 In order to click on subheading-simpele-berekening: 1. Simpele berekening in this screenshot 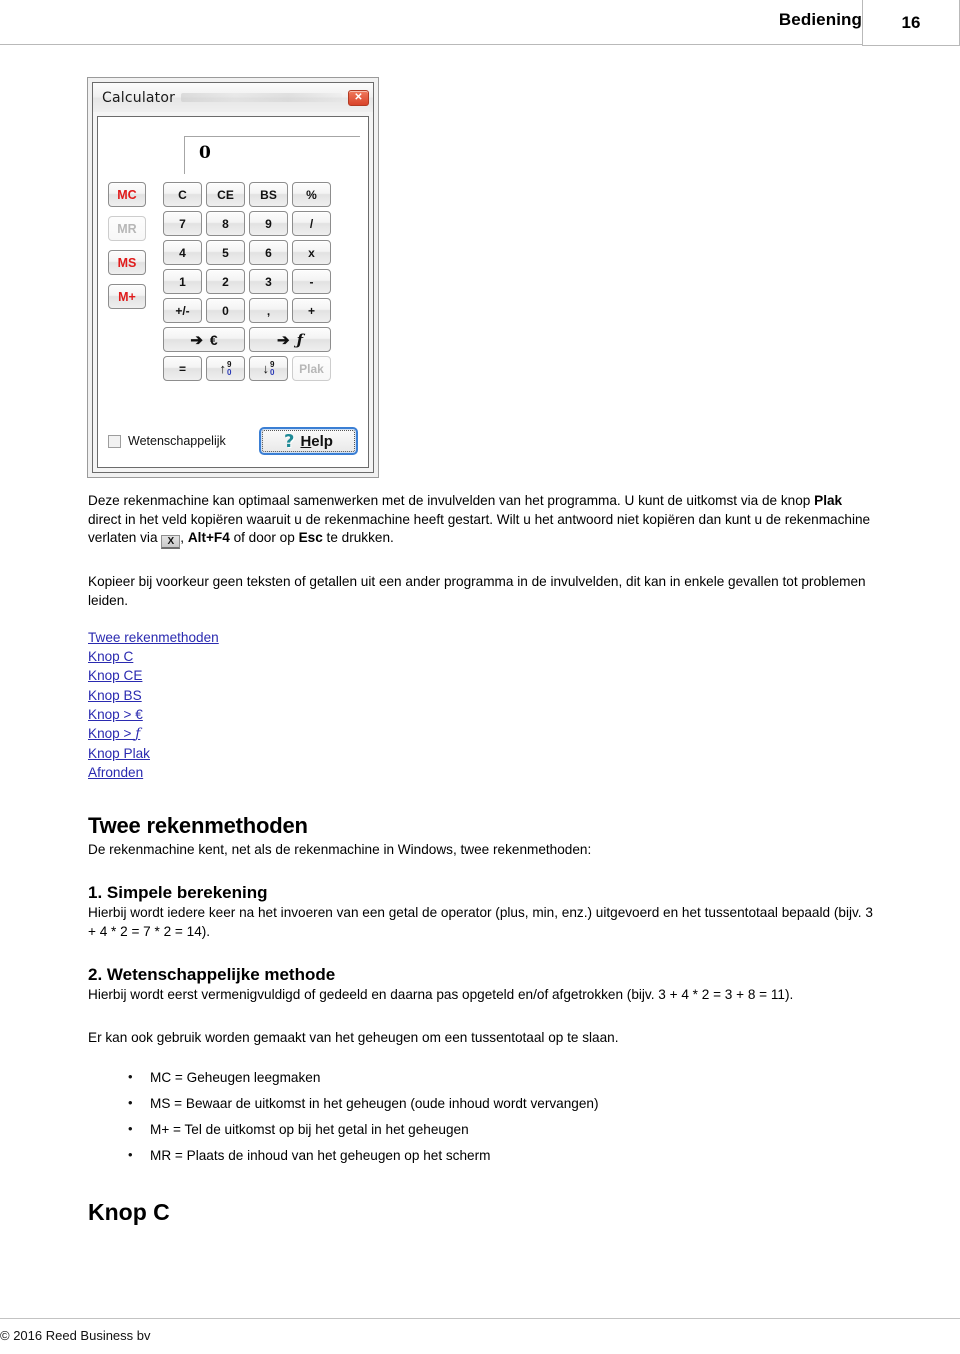, I will do `click(178, 893)`.